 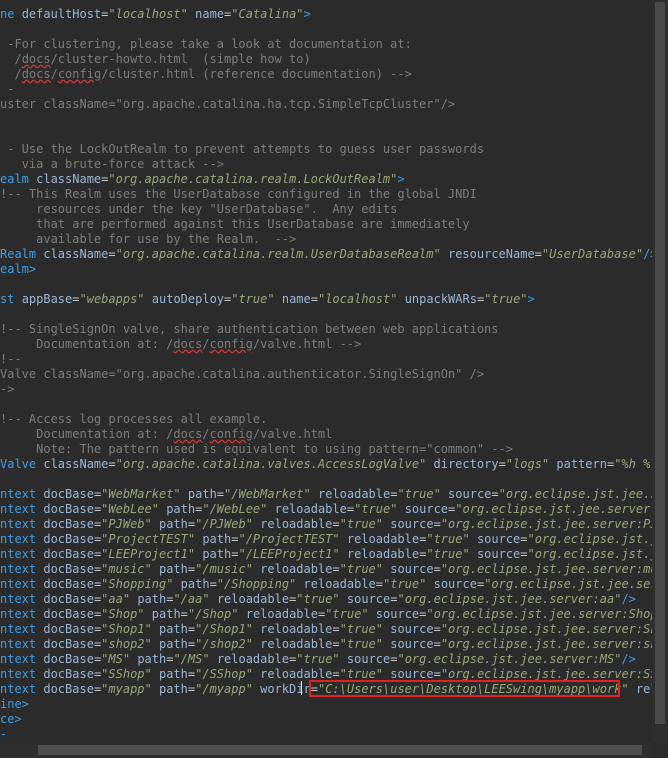 I want to click on horizontal-scroll-thumb, so click(x=340, y=750).